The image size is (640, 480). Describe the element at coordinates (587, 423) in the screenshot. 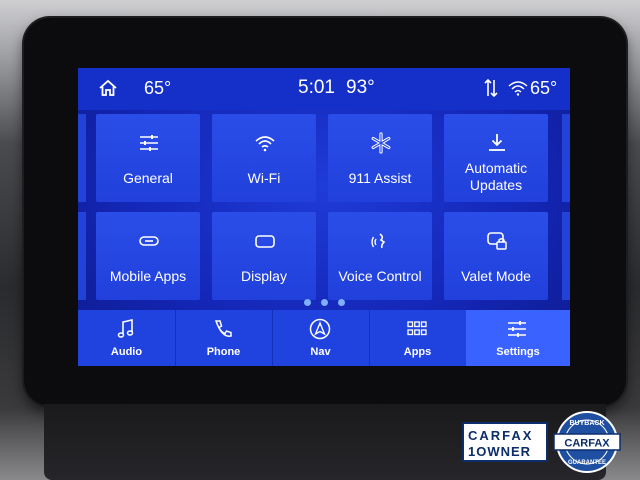

I see `seal-top-text: BUYBACK` at that location.